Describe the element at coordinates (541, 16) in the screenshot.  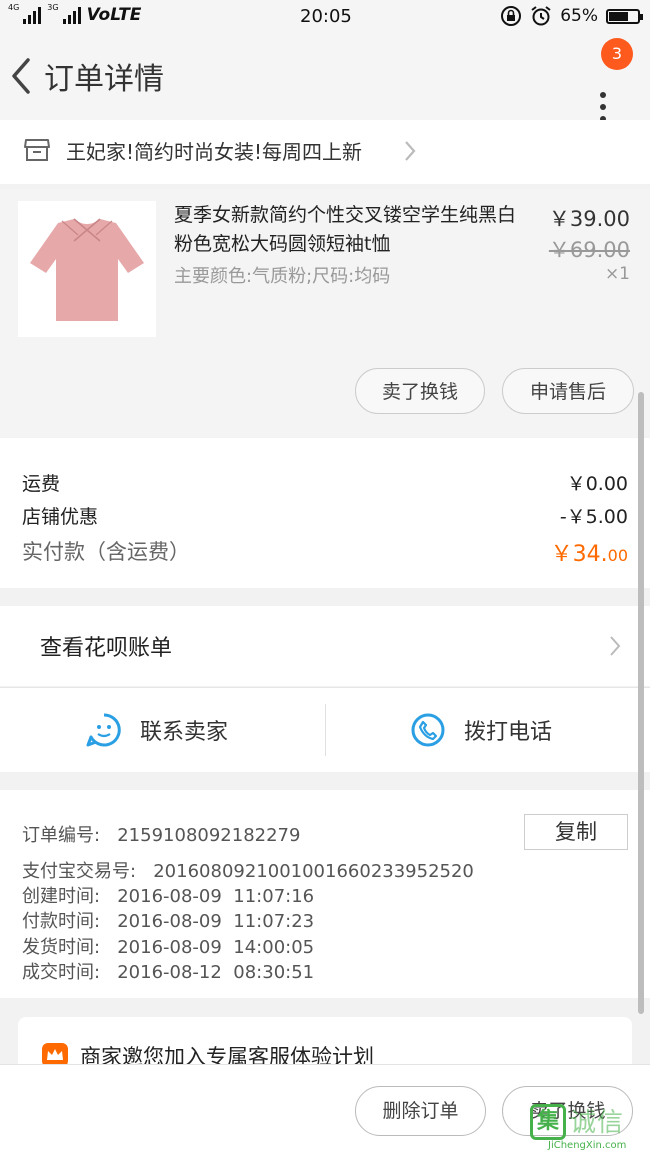
I see `alarm-icon` at that location.